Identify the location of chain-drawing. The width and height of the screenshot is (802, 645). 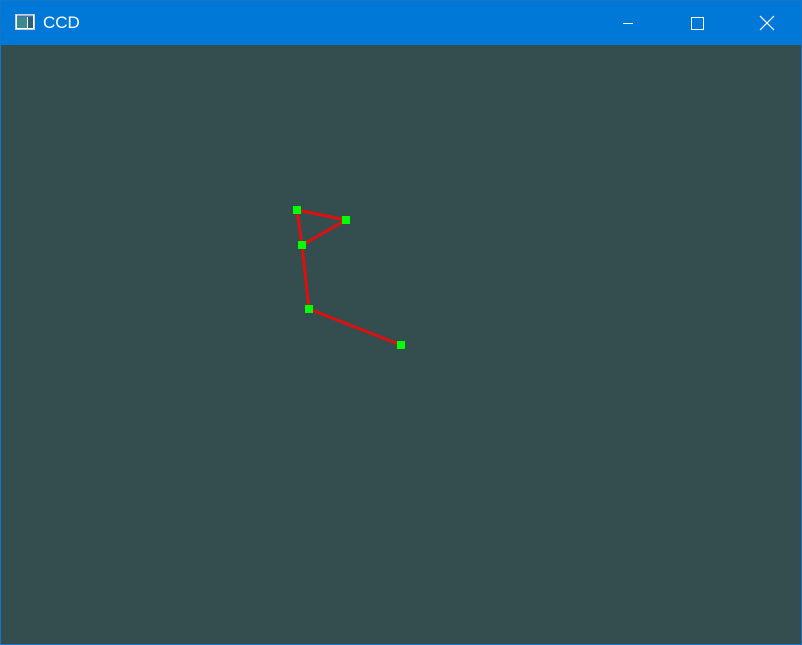
(349, 277).